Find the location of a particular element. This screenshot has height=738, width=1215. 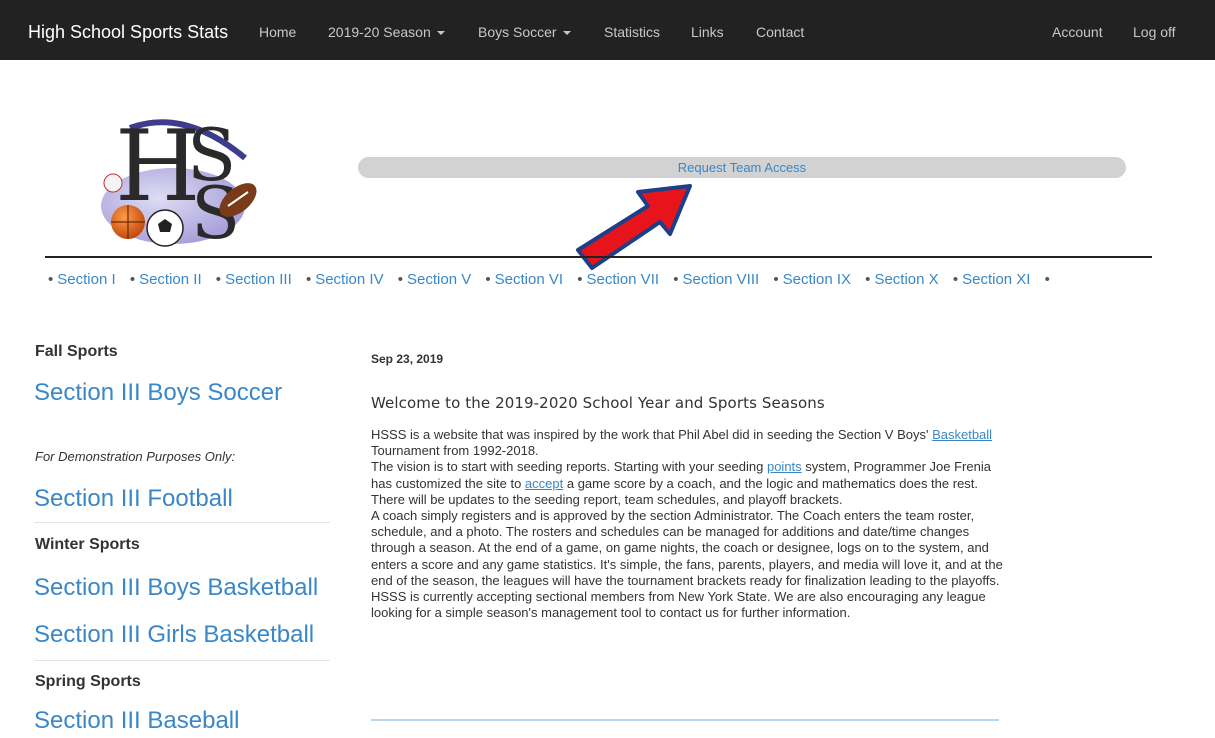

post-divider is located at coordinates (685, 720).